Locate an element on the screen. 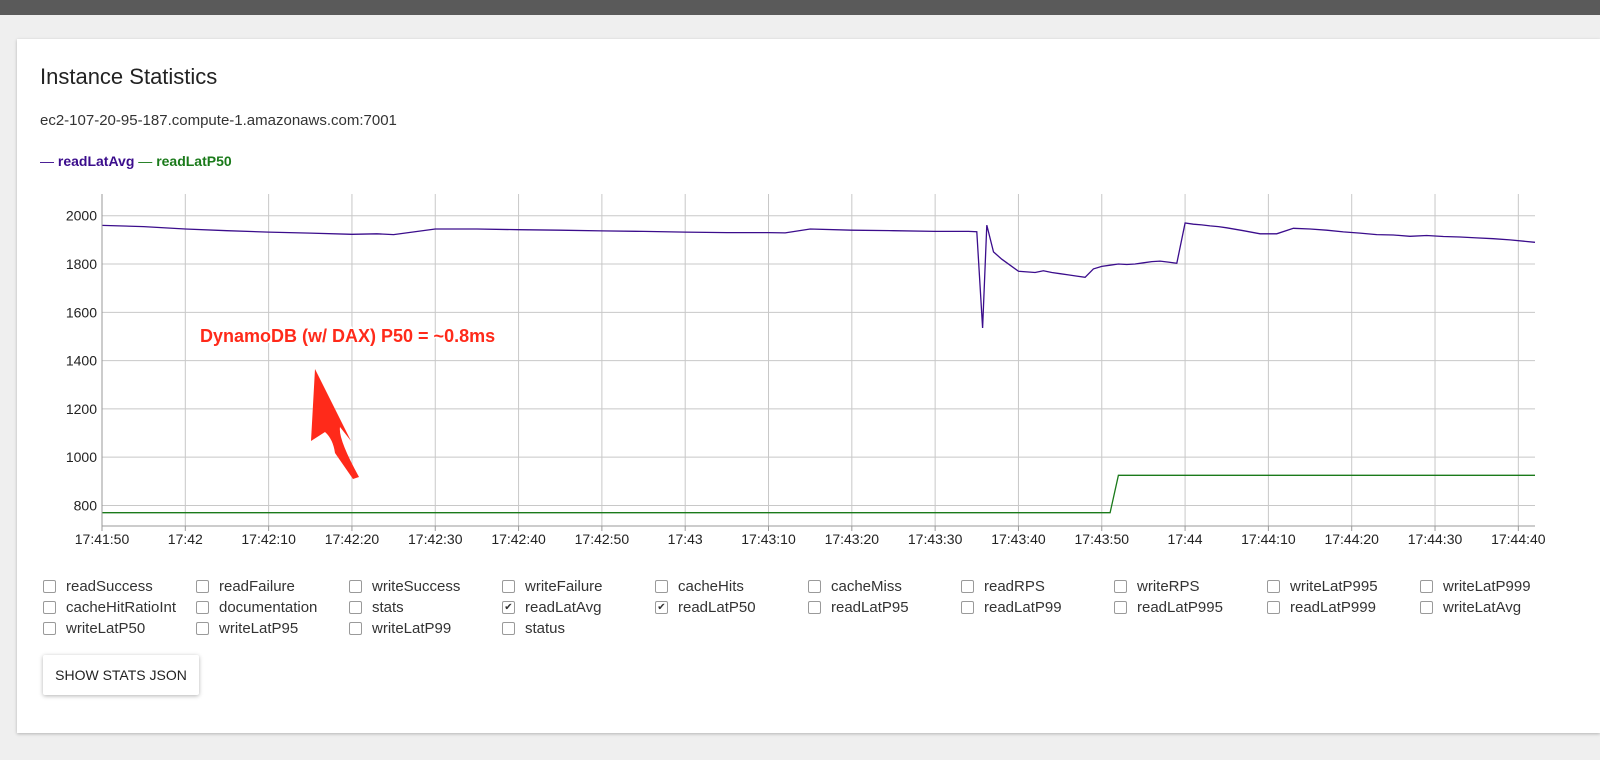 The height and width of the screenshot is (760, 1600). checkbox-documentation: documentation is located at coordinates (272, 607).